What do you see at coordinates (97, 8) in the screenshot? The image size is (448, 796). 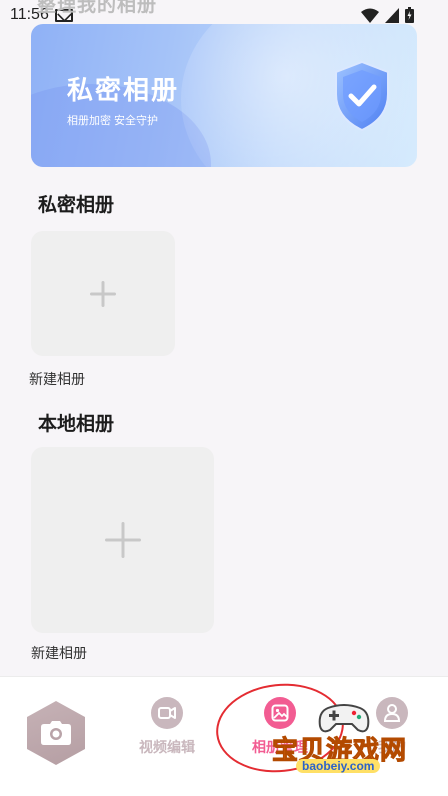 I see `page-title: 整理我的相册` at bounding box center [97, 8].